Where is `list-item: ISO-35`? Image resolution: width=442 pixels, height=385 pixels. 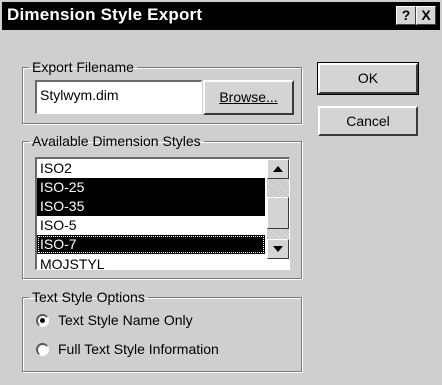
list-item: ISO-35 is located at coordinates (151, 206).